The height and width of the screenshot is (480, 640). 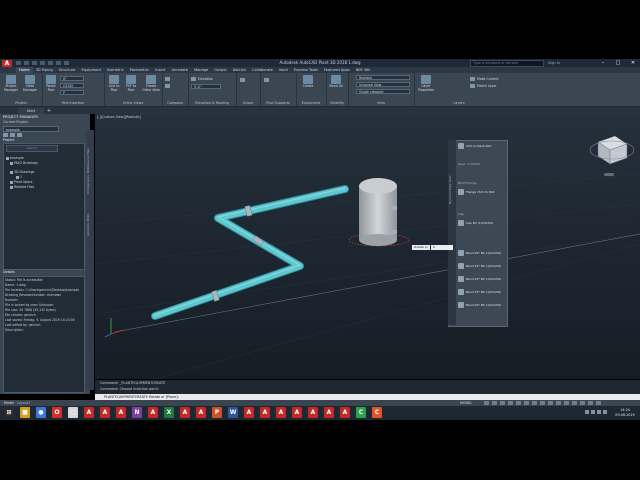 What do you see at coordinates (483, 86) in the screenshot?
I see `match-layer-button: Match Layer` at bounding box center [483, 86].